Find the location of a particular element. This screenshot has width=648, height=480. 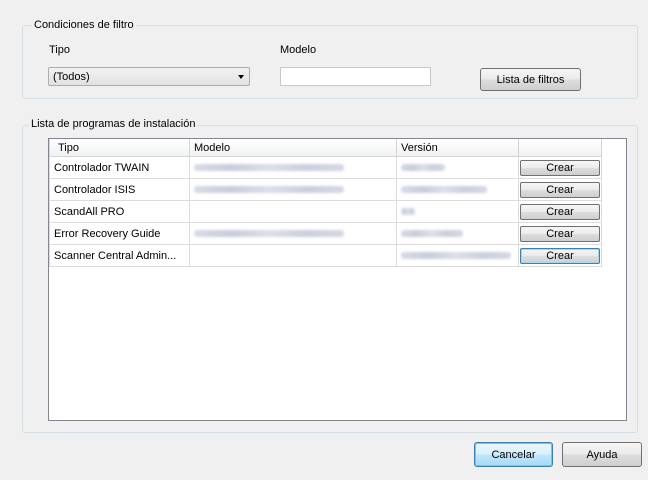

type-select-value: (Todos) is located at coordinates (71, 76).